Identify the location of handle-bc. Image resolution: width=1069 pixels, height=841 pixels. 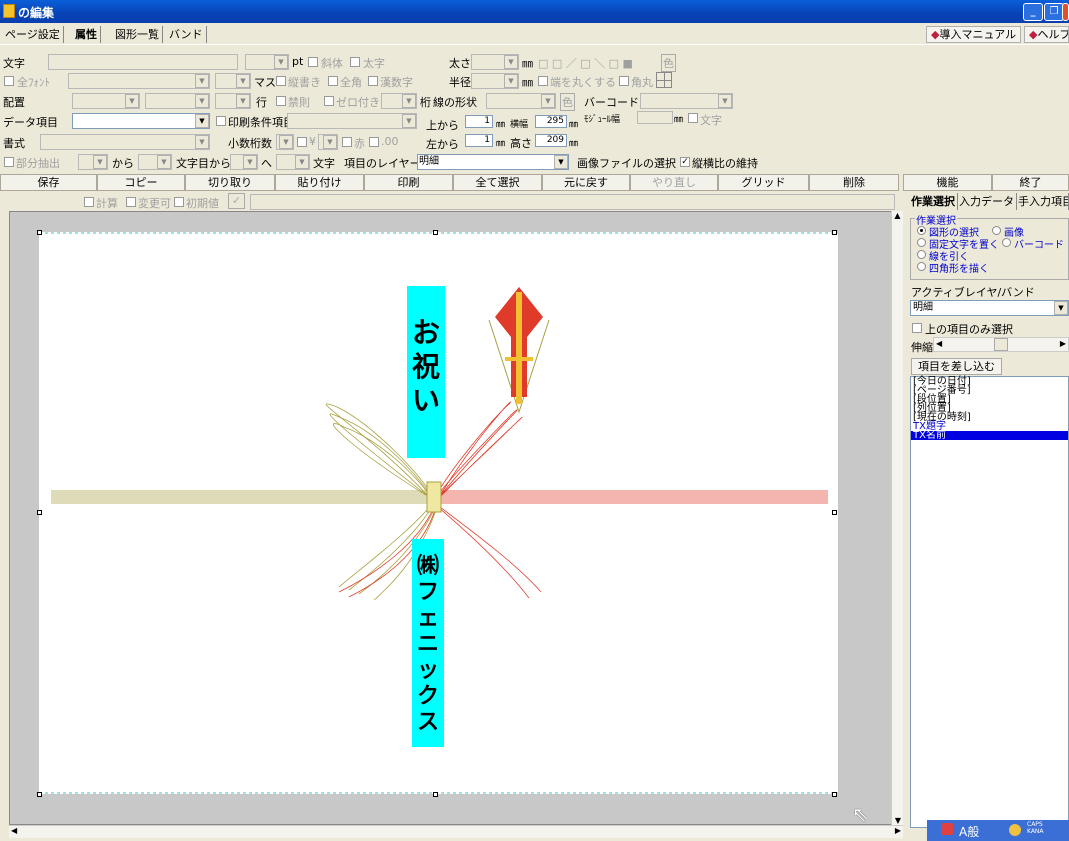
(435, 794).